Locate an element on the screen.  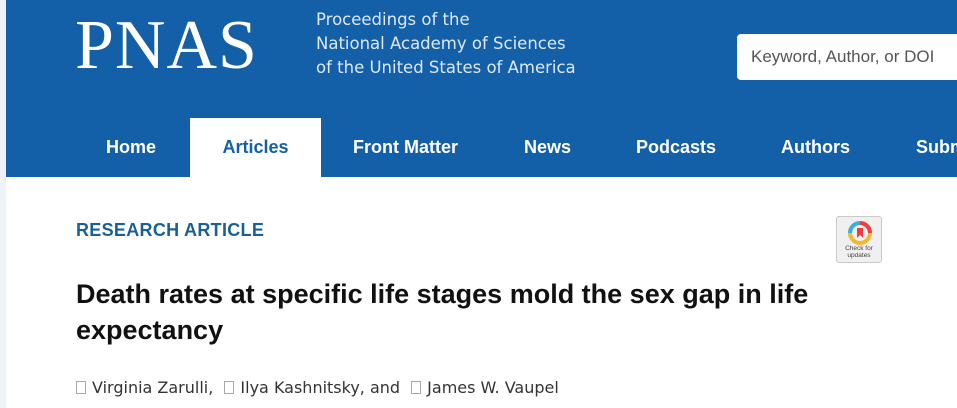
nav-authors: Authors is located at coordinates (815, 147).